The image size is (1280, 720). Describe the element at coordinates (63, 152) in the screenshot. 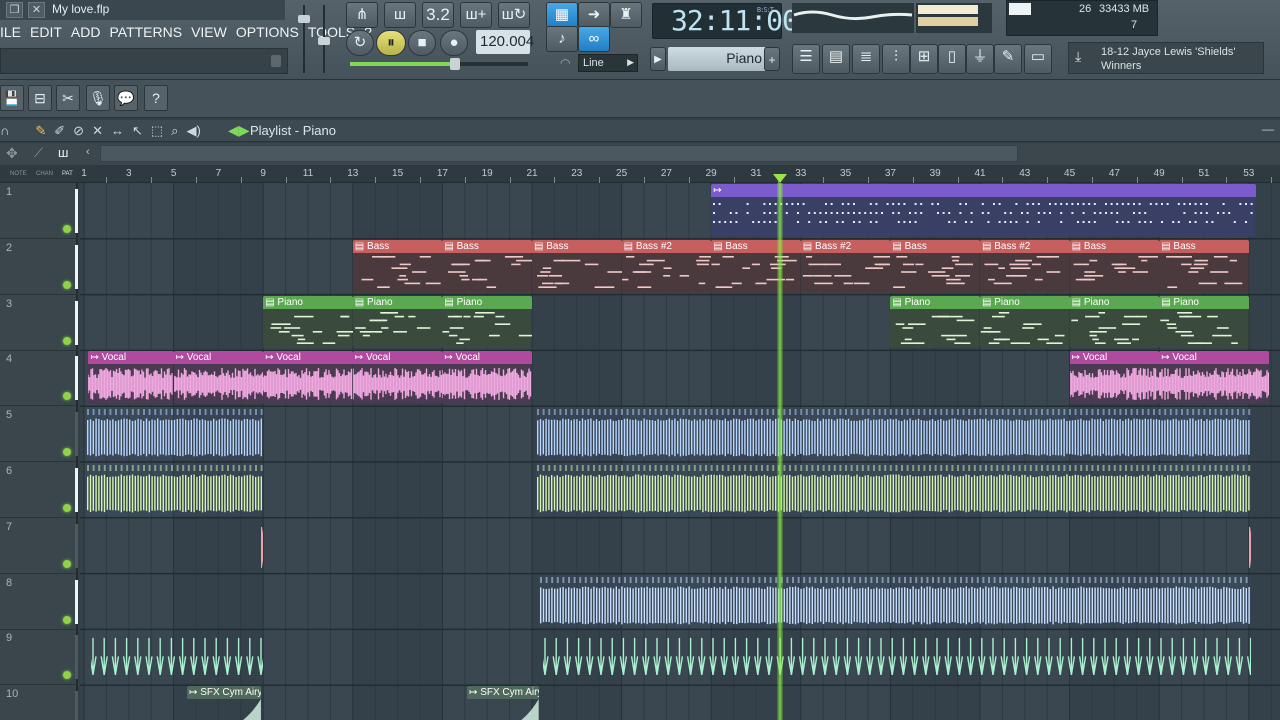

I see `pattern-icon: ш` at that location.